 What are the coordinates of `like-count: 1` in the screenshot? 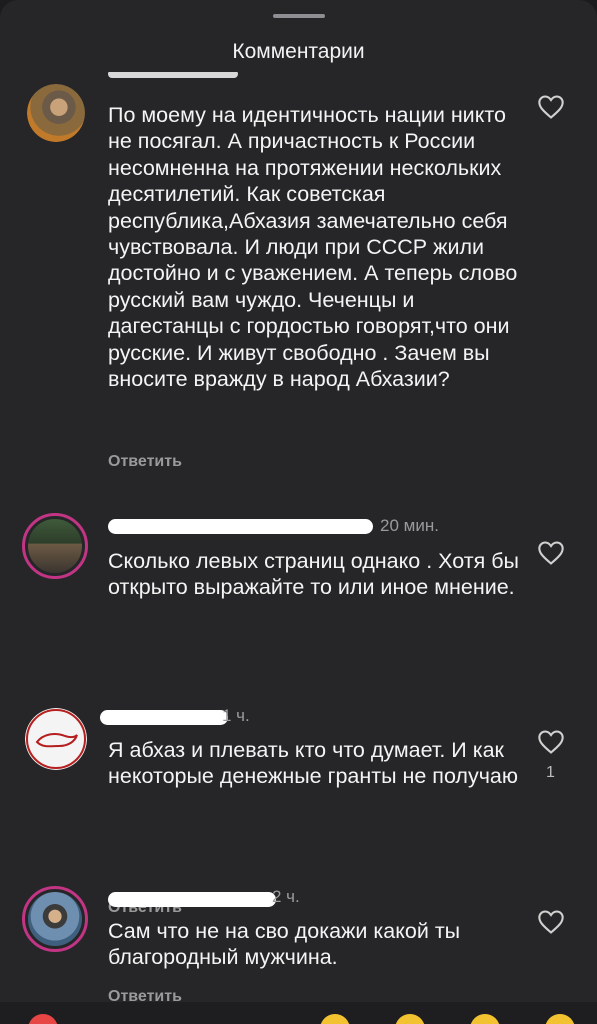 It's located at (550, 772).